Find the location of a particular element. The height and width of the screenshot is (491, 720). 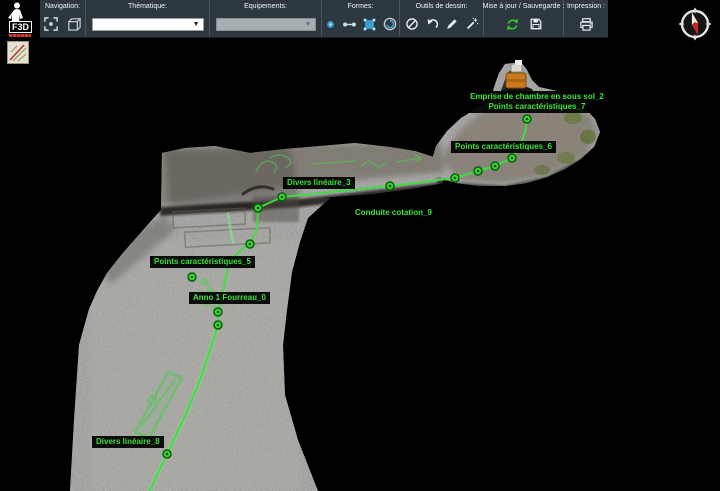

segment-tool-icon is located at coordinates (349, 24).